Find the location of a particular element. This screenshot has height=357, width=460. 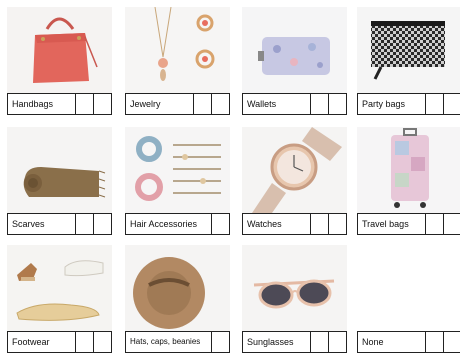

shoes-icon is located at coordinates (59, 288).